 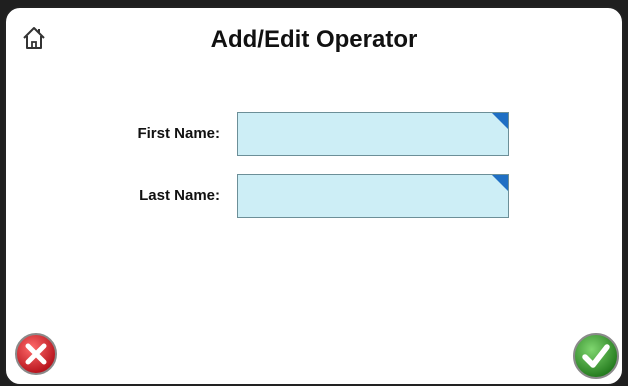 I want to click on last-name-row: Last Name:, so click(x=314, y=196).